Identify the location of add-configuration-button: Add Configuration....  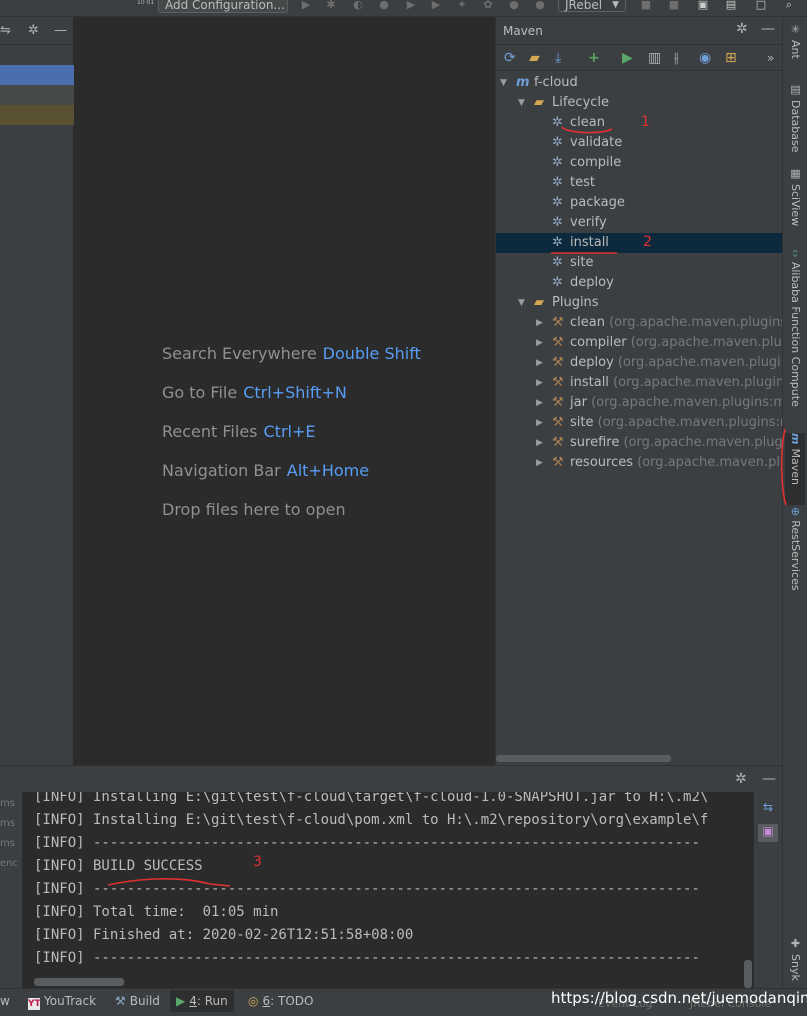
(223, 6).